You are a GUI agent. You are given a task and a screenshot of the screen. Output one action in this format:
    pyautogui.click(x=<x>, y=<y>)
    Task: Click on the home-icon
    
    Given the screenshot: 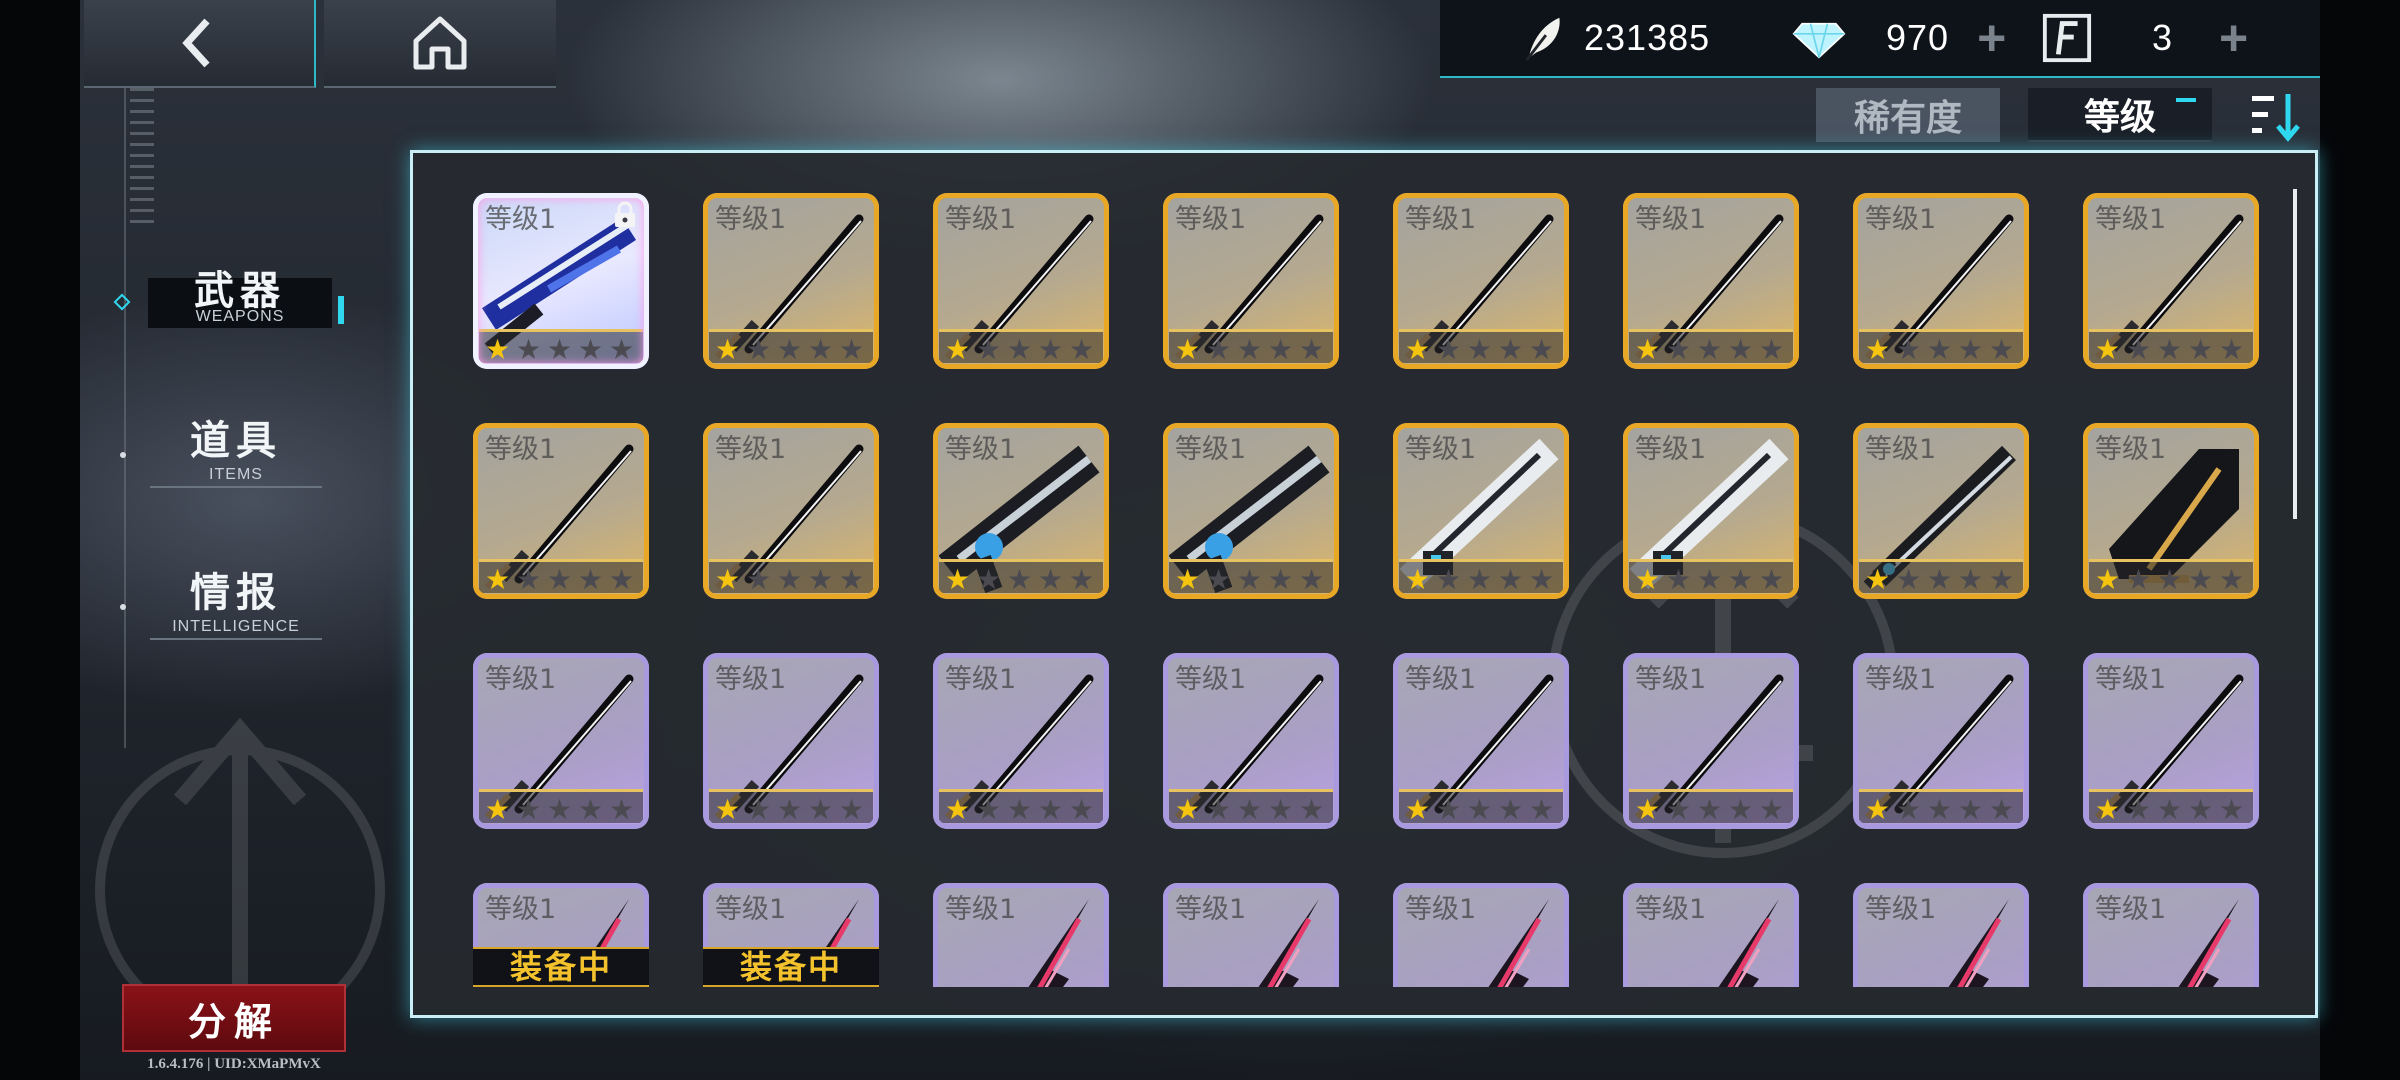 What is the action you would take?
    pyautogui.click(x=440, y=43)
    